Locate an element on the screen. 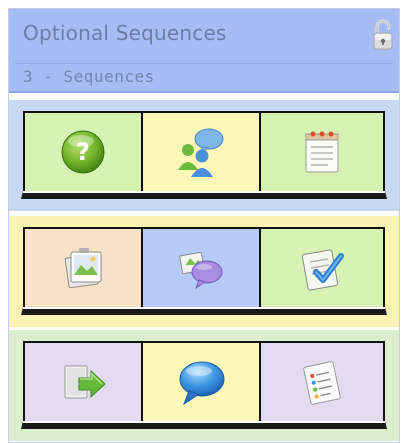 The image size is (402, 443). activity-cell-photos is located at coordinates (84, 268).